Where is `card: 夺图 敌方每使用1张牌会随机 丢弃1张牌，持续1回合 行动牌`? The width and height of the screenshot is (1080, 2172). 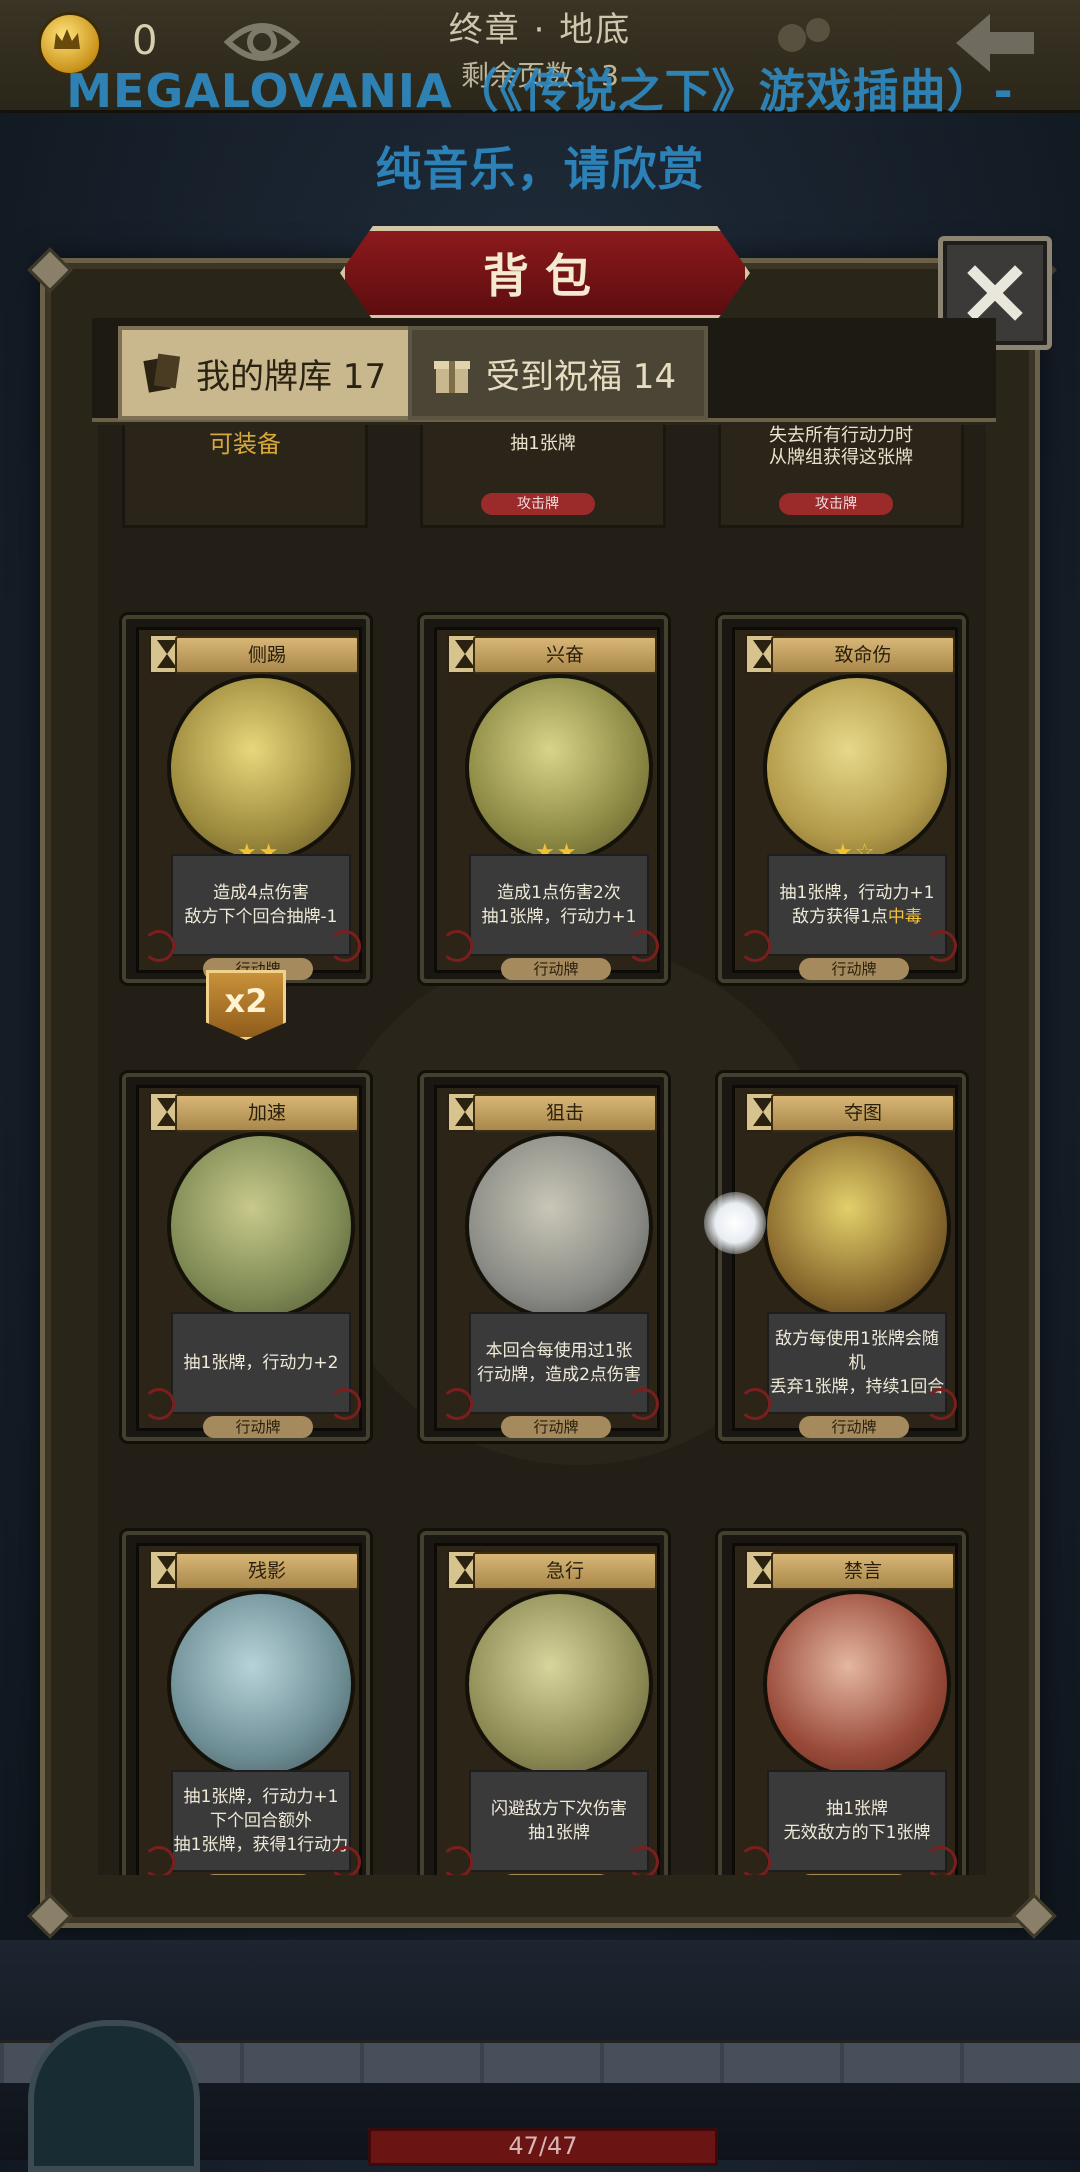
card: 夺图 敌方每使用1张牌会随机 丢弃1张牌，持续1回合 行动牌 is located at coordinates (842, 1257).